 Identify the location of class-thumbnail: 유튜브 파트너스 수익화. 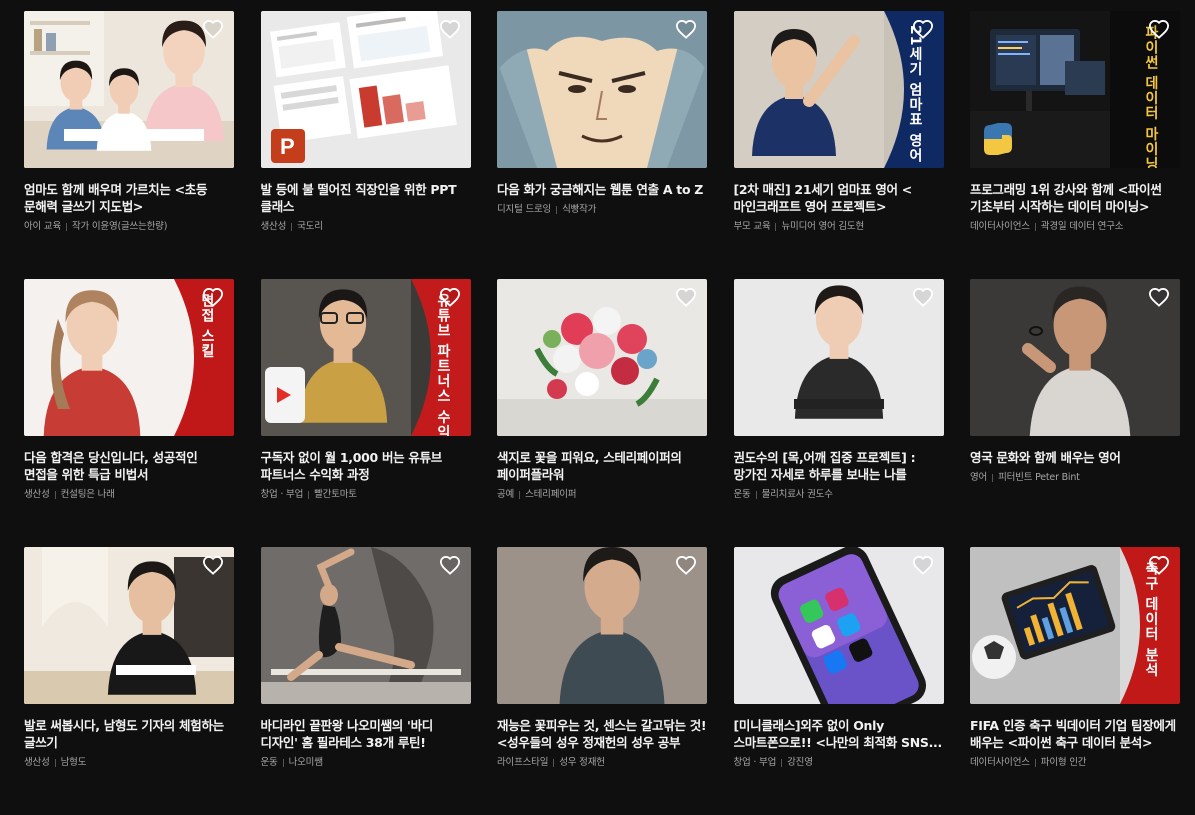
(365, 357).